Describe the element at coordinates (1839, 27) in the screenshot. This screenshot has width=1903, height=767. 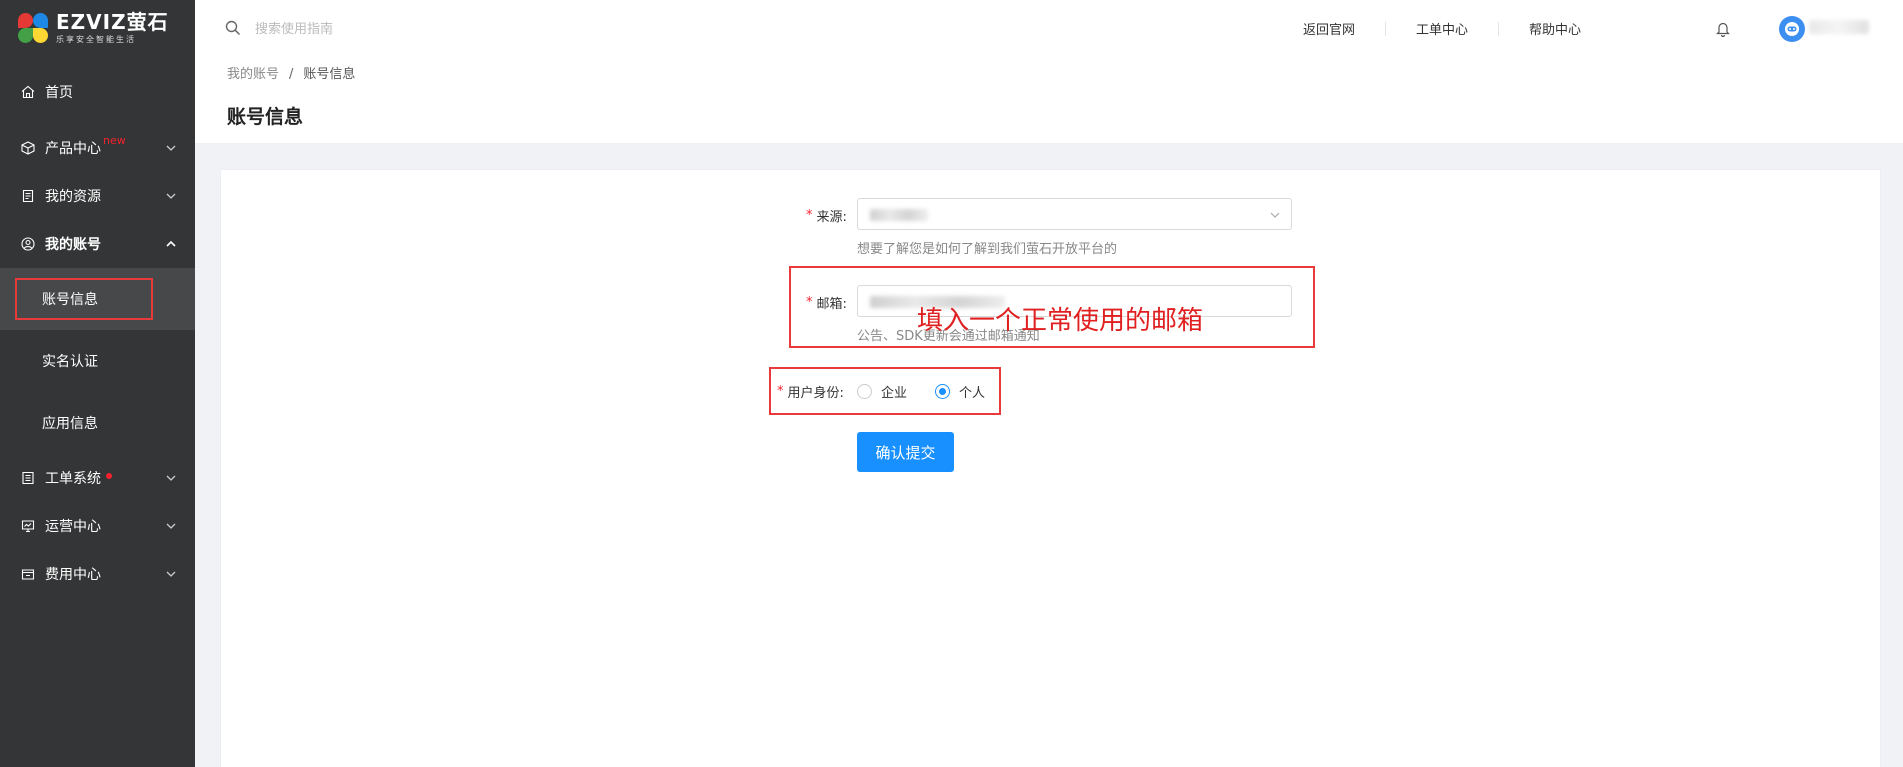
I see `username-redacted` at that location.